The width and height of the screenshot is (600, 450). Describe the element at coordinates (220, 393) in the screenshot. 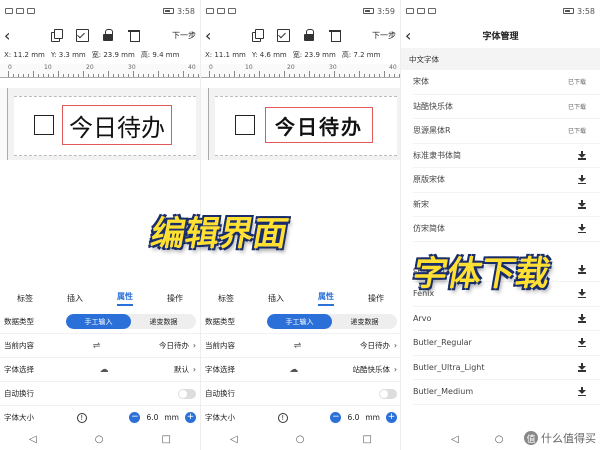

I see `wrap-label: 自动换行` at that location.